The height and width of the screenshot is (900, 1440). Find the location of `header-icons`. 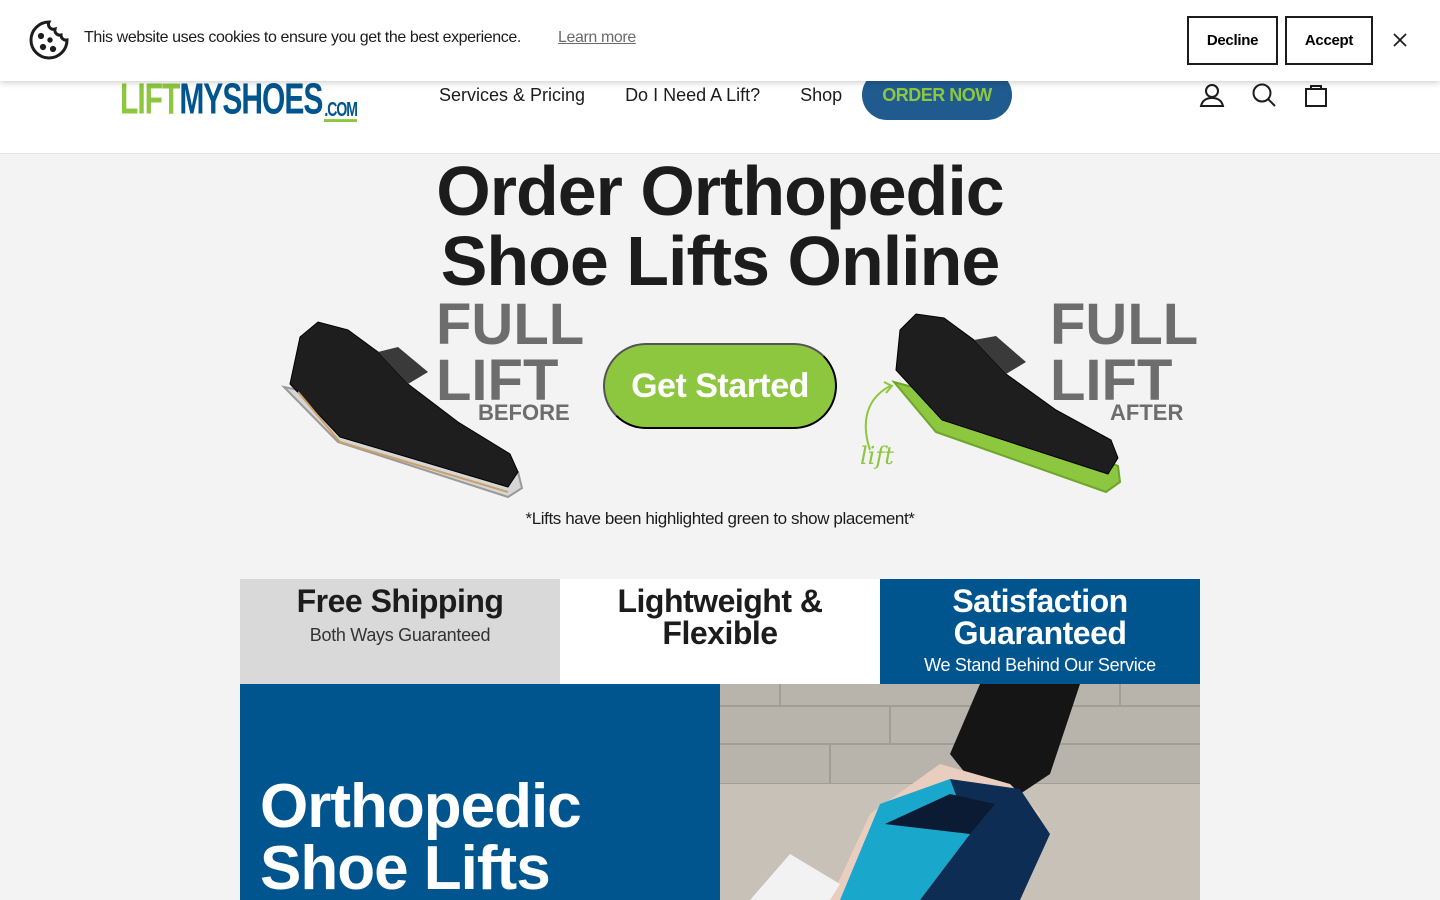

header-icons is located at coordinates (1276, 95).